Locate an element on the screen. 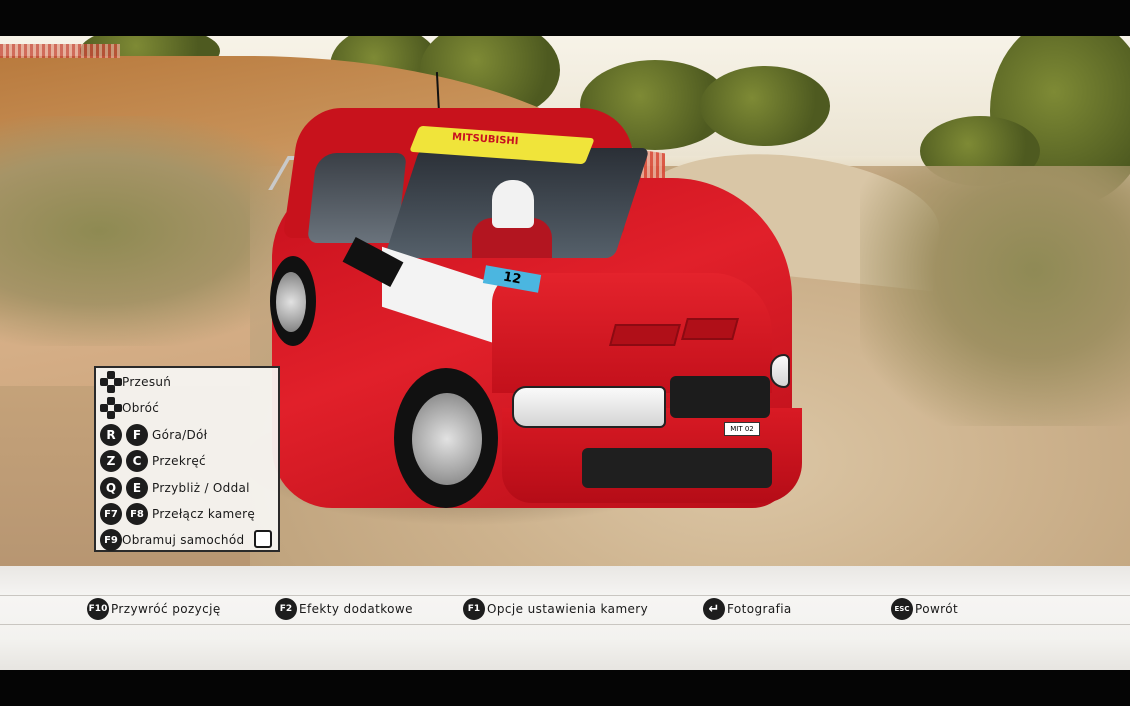  fence is located at coordinates (60, 51).